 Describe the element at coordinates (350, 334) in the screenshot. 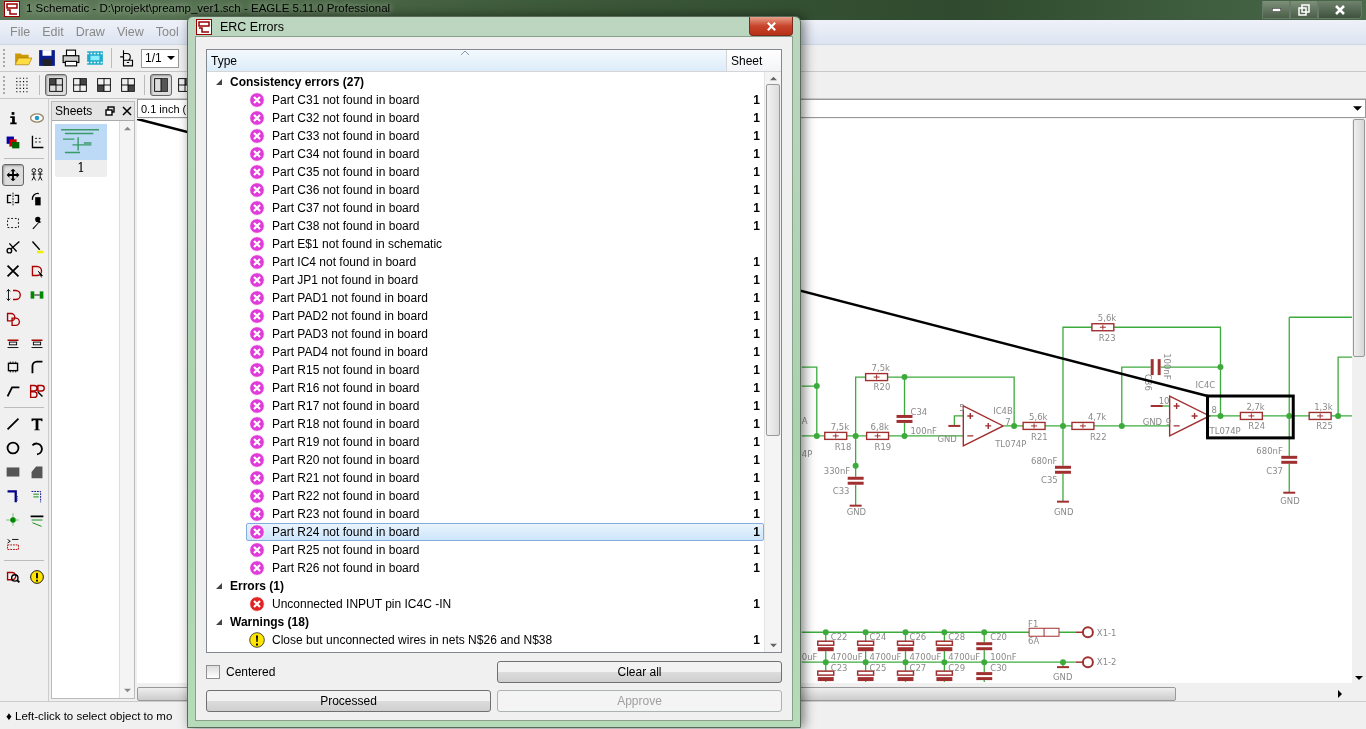

I see `error-text: Part PAD3 not found in board` at that location.